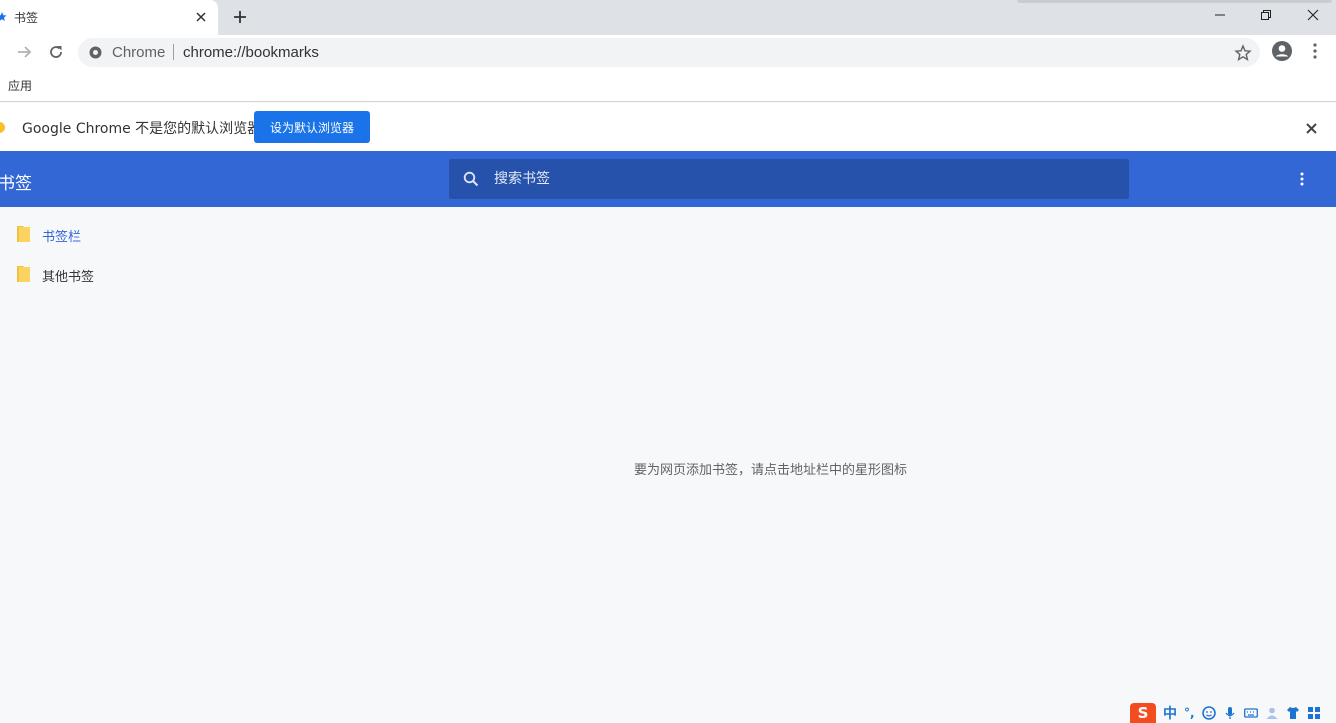 This screenshot has width=1336, height=723. I want to click on folder-bookmarks-bar: 书签栏, so click(90, 234).